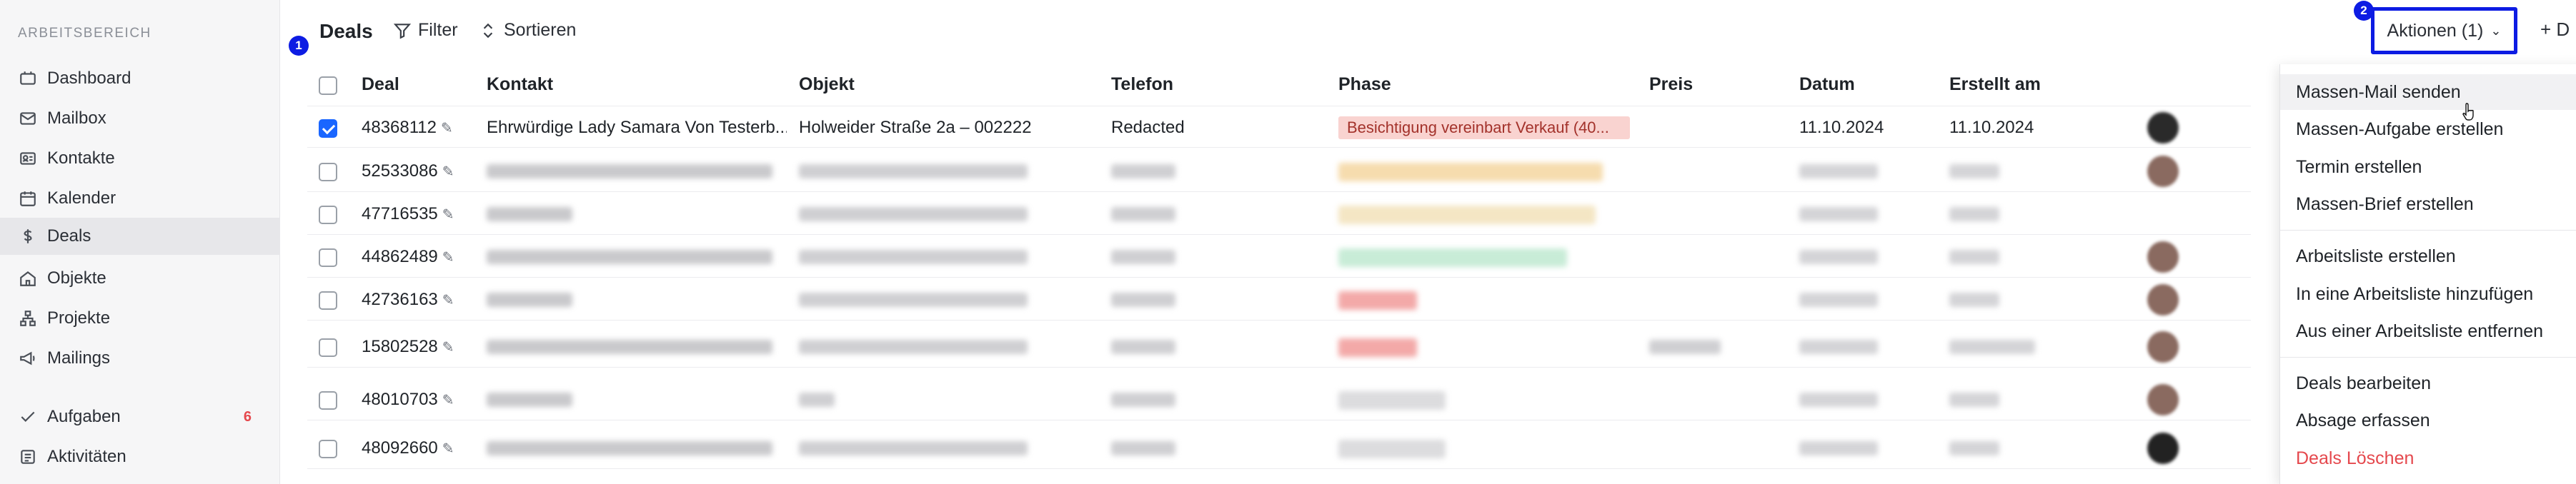 The height and width of the screenshot is (484, 2576). Describe the element at coordinates (28, 78) in the screenshot. I see `grid-icon` at that location.